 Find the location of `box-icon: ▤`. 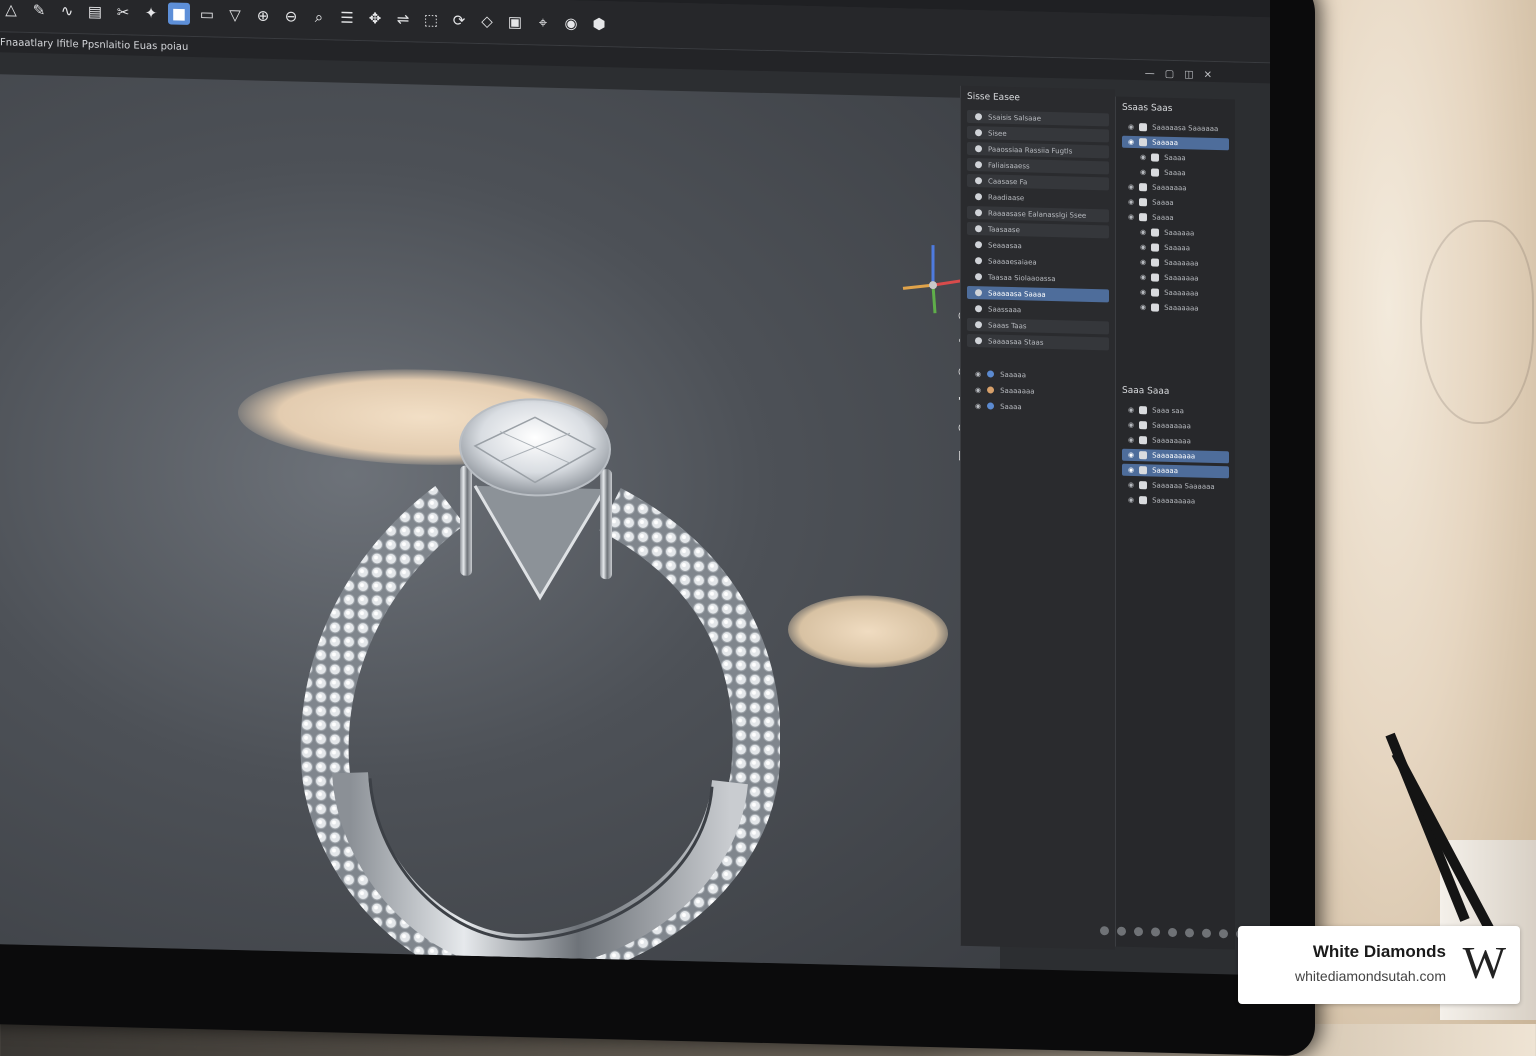

box-icon: ▤ is located at coordinates (95, 11).